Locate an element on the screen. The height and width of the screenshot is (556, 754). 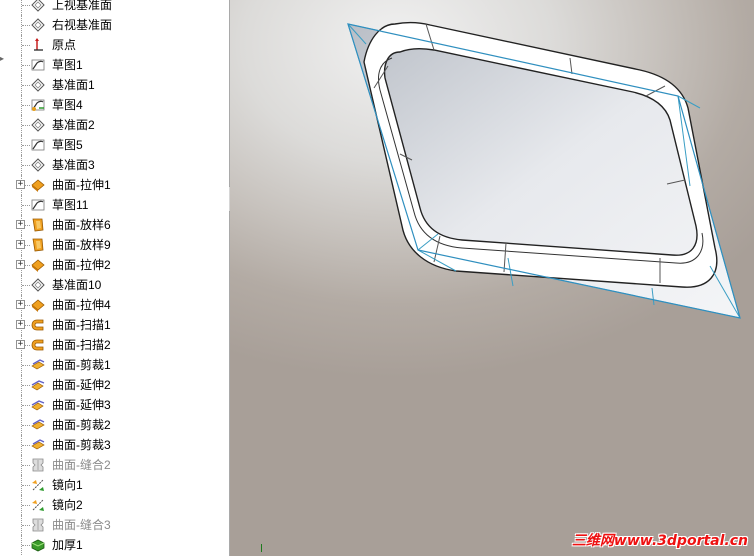
tree-item-label: 曲面-延伸2 is located at coordinates (81, 385).